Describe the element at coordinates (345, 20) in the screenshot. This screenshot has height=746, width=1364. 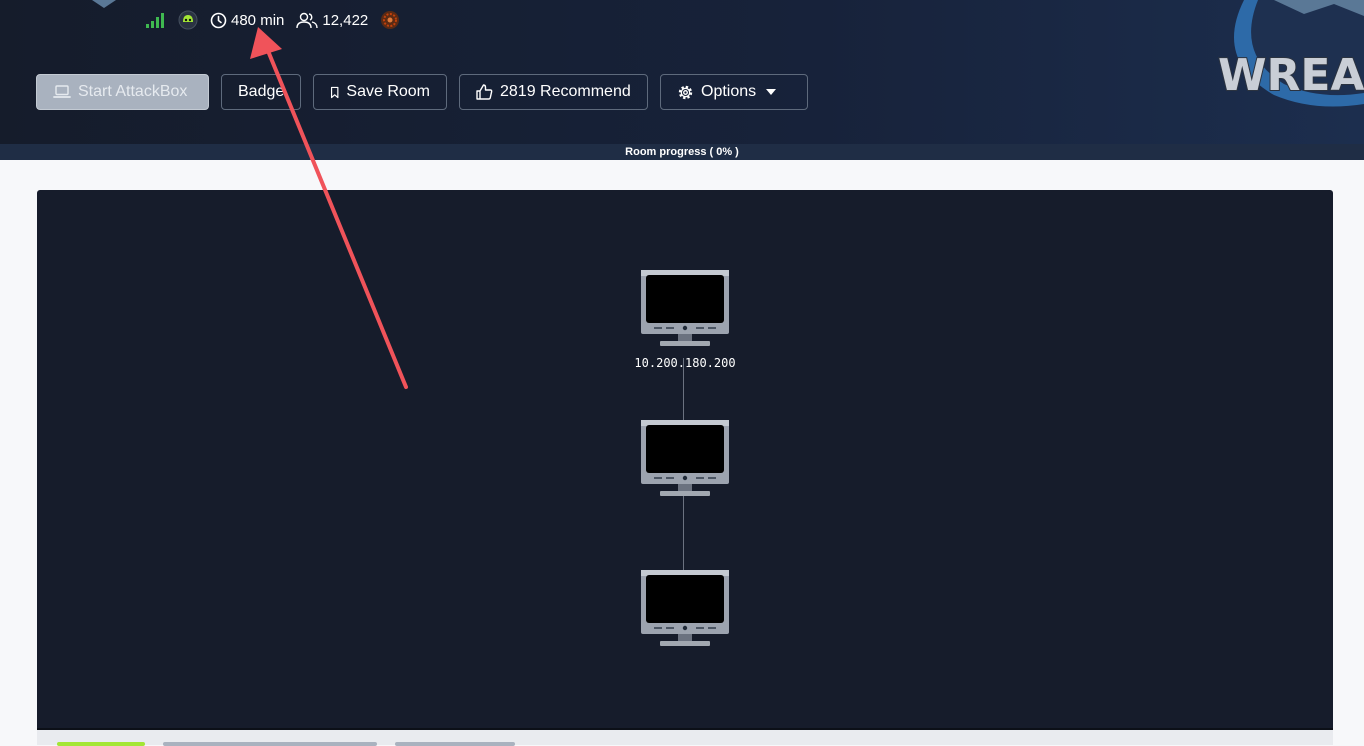
I see `users-text: 12,422` at that location.